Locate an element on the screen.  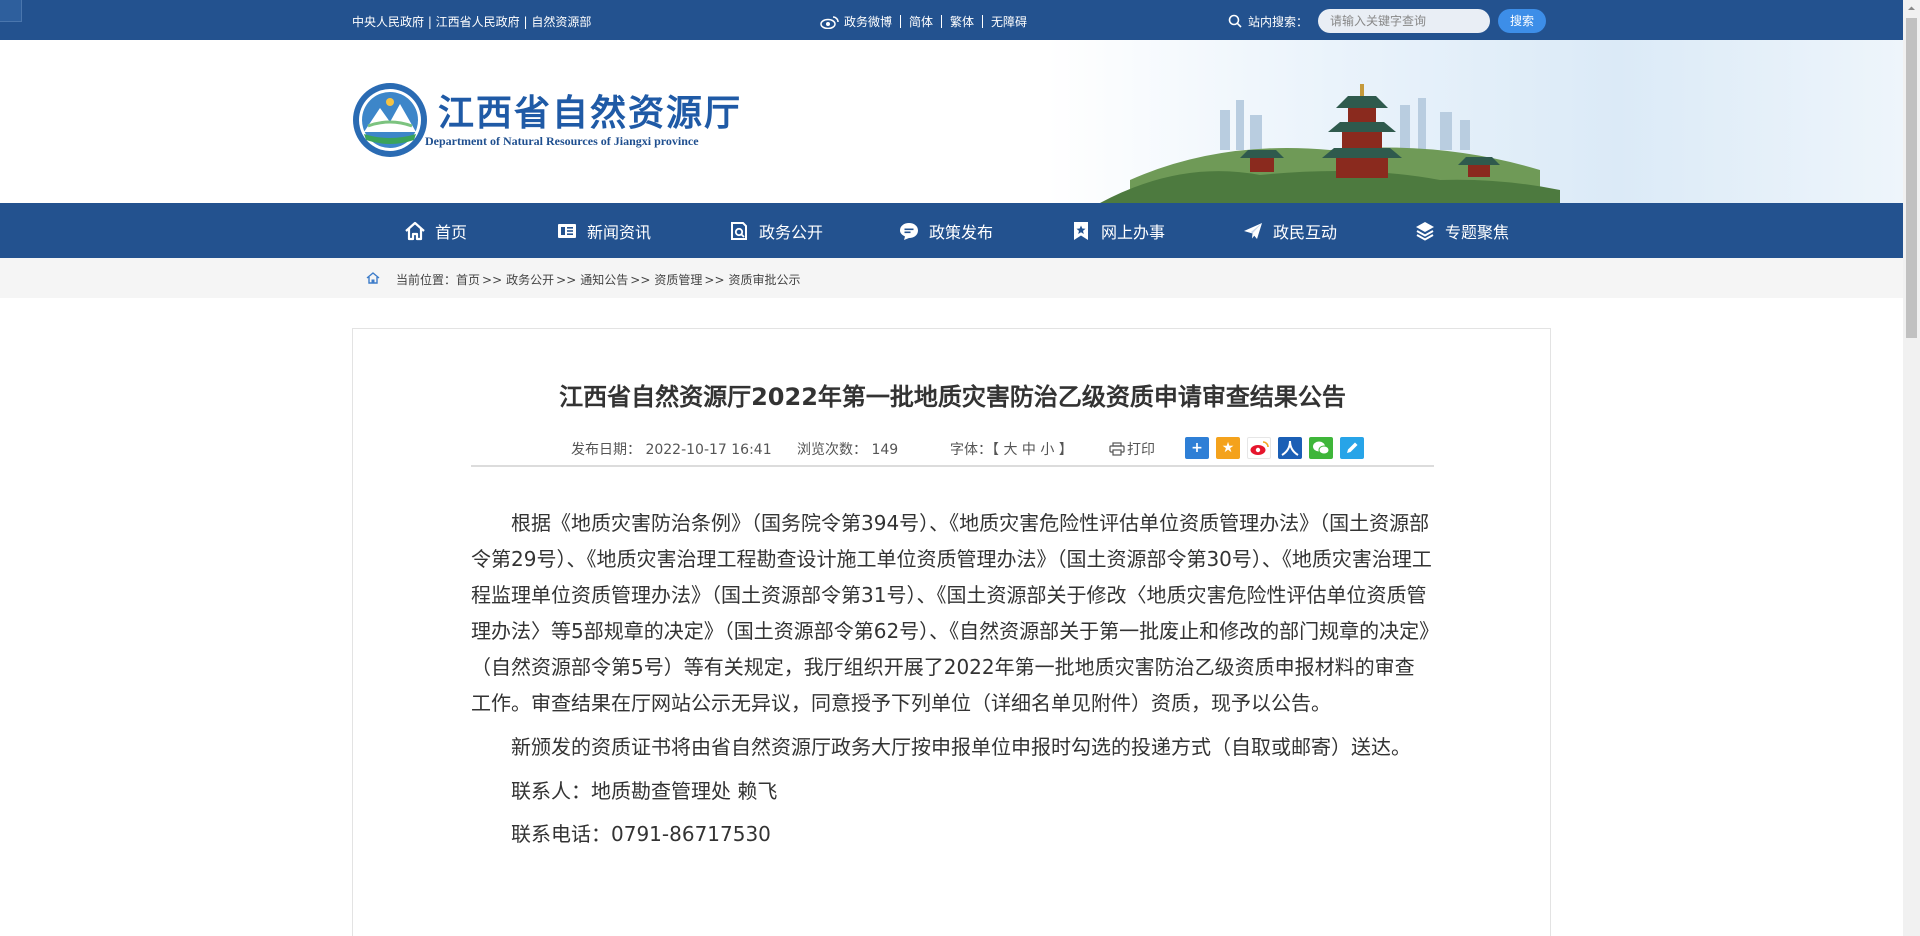
share-renren-icon is located at coordinates (1290, 448).